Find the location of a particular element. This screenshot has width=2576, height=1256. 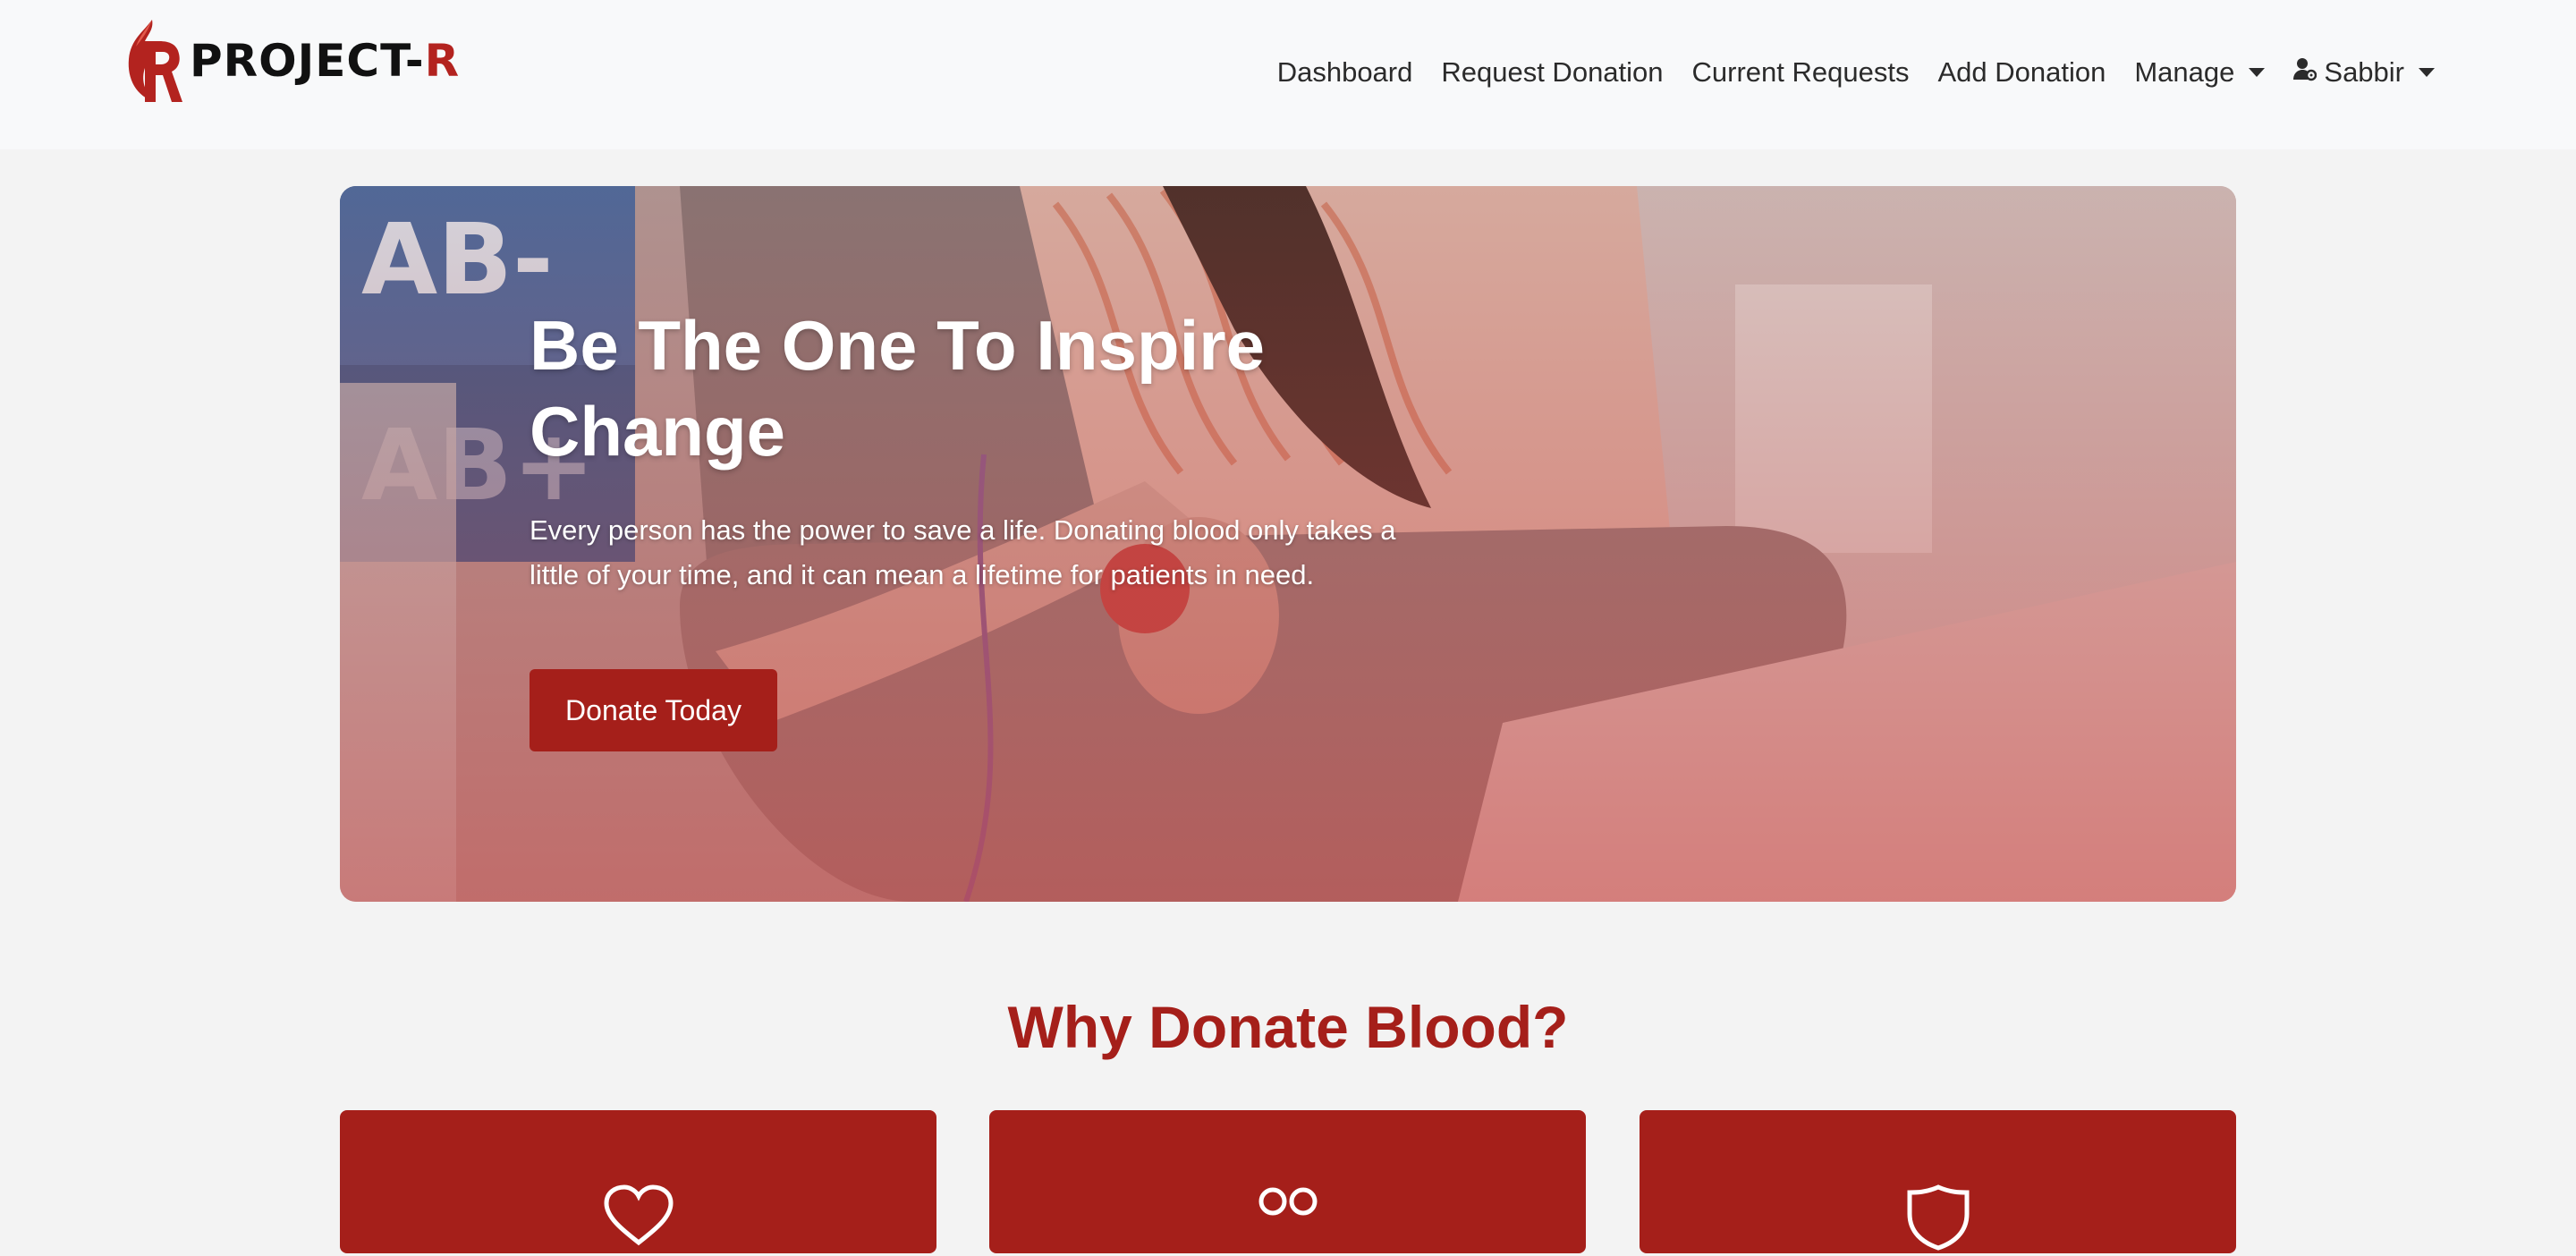

shield-icon is located at coordinates (1938, 1220).